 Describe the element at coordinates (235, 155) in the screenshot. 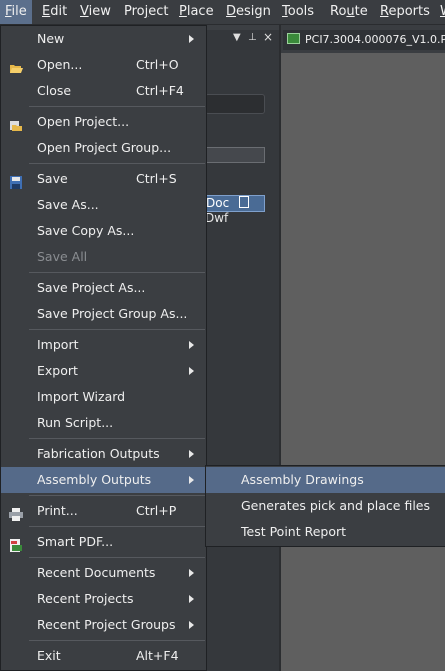

I see `panel-workspace-select` at that location.